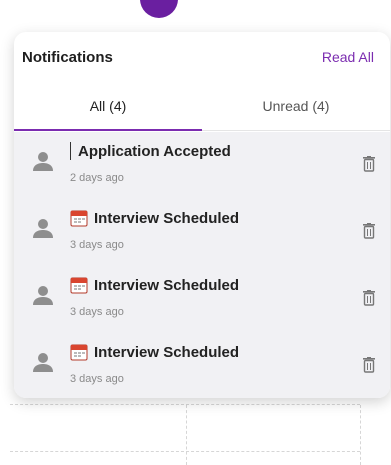 This screenshot has height=465, width=391. Describe the element at coordinates (185, 434) in the screenshot. I see `background-grid` at that location.